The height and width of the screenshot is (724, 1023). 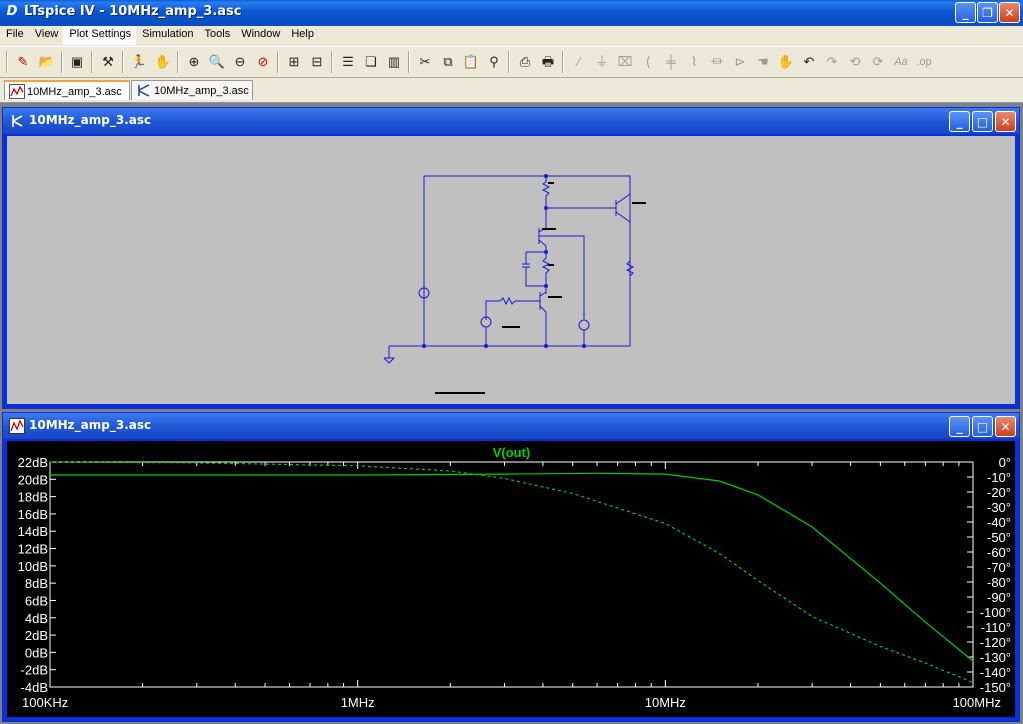 I want to click on x-tick-label: 10MHz, so click(x=665, y=702).